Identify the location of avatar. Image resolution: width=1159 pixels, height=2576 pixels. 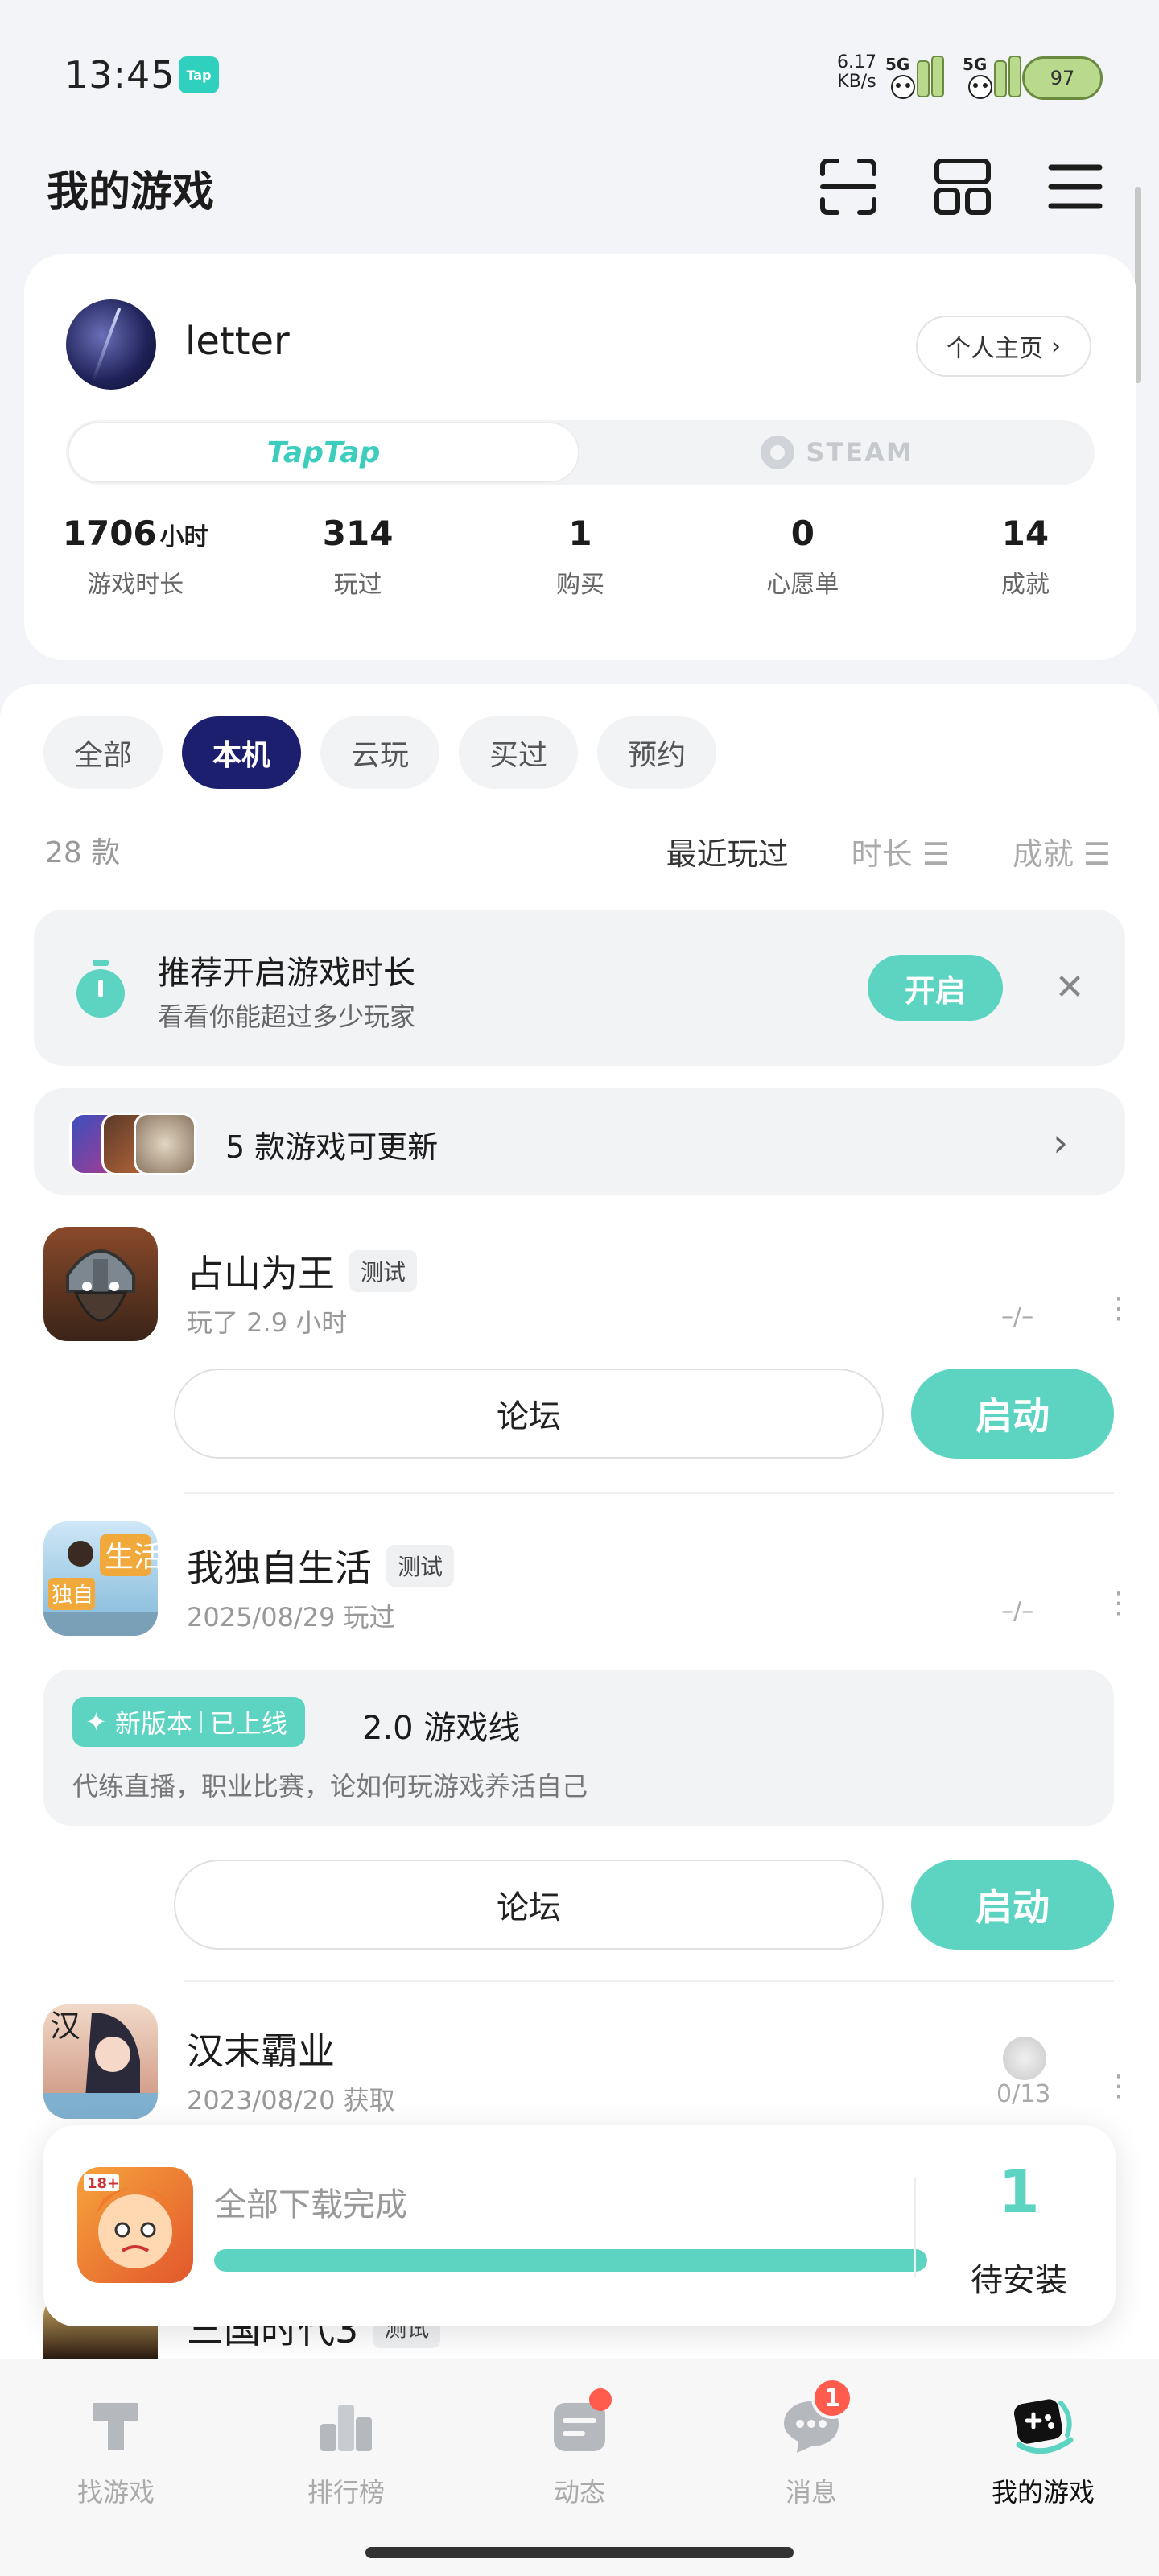
(111, 344).